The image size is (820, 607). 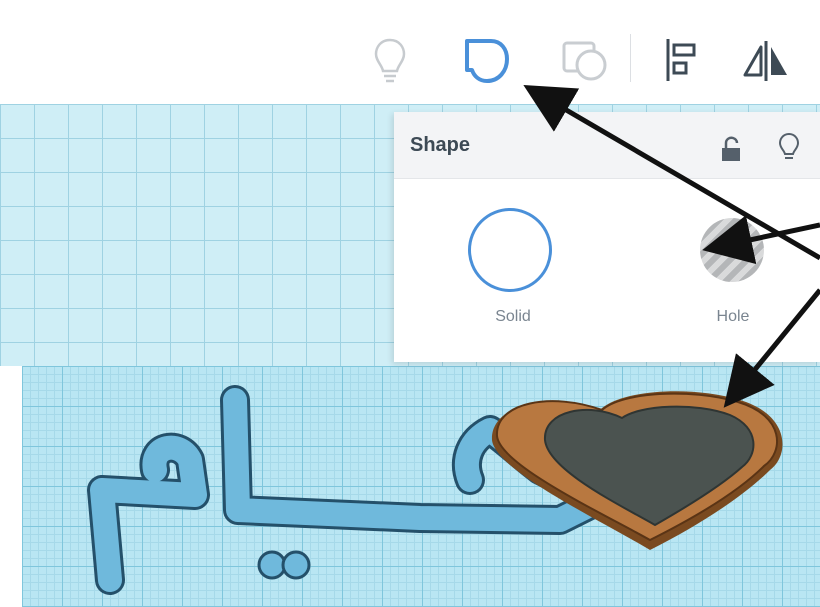 I want to click on solid-swatch, so click(x=510, y=250).